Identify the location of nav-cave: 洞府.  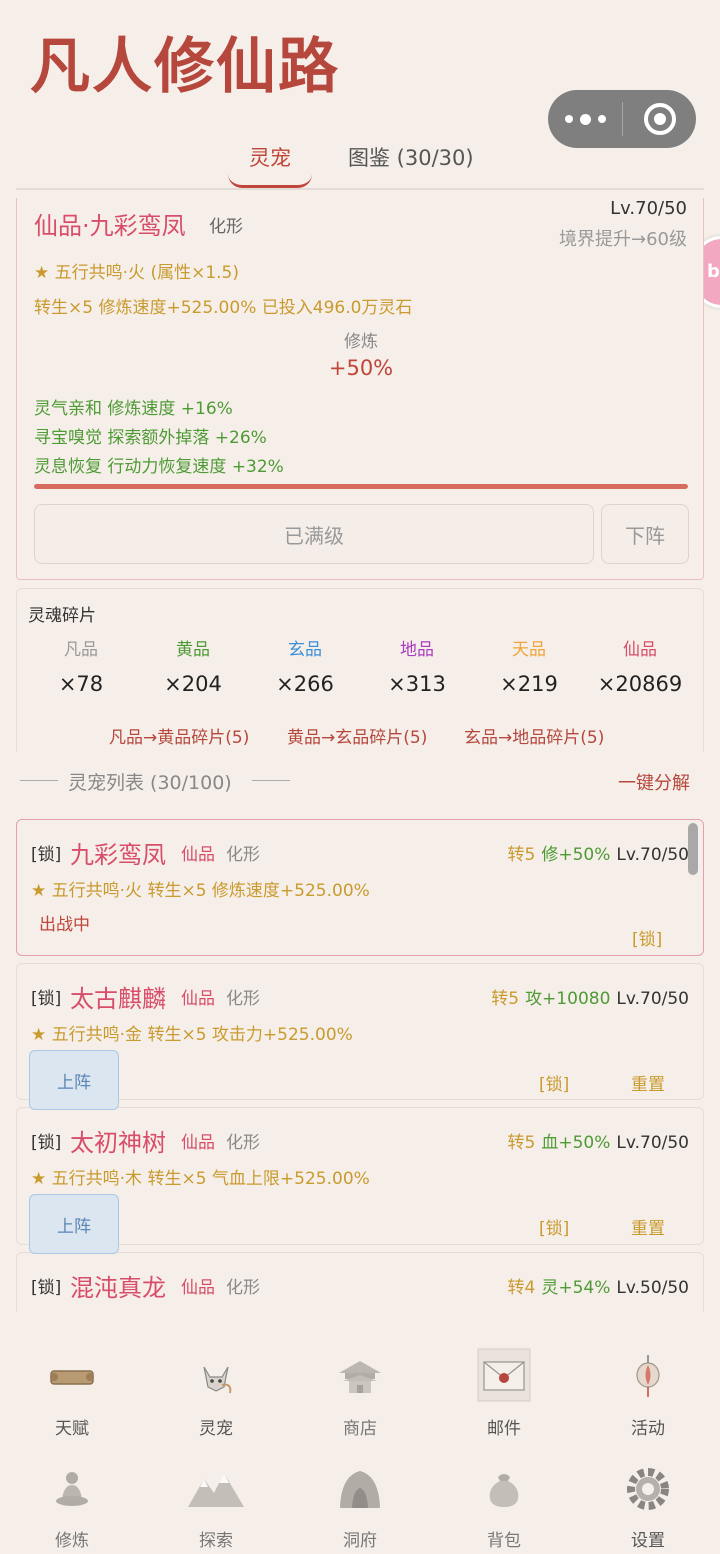
(360, 1506).